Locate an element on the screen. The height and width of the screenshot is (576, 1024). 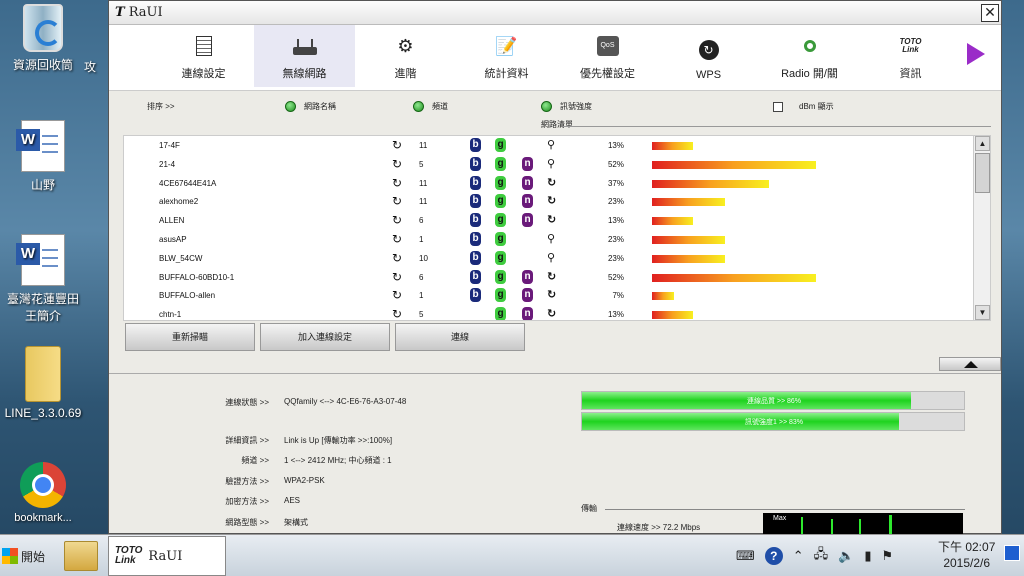
tab-statistics: 📝 統計資料 is located at coordinates (506, 56).